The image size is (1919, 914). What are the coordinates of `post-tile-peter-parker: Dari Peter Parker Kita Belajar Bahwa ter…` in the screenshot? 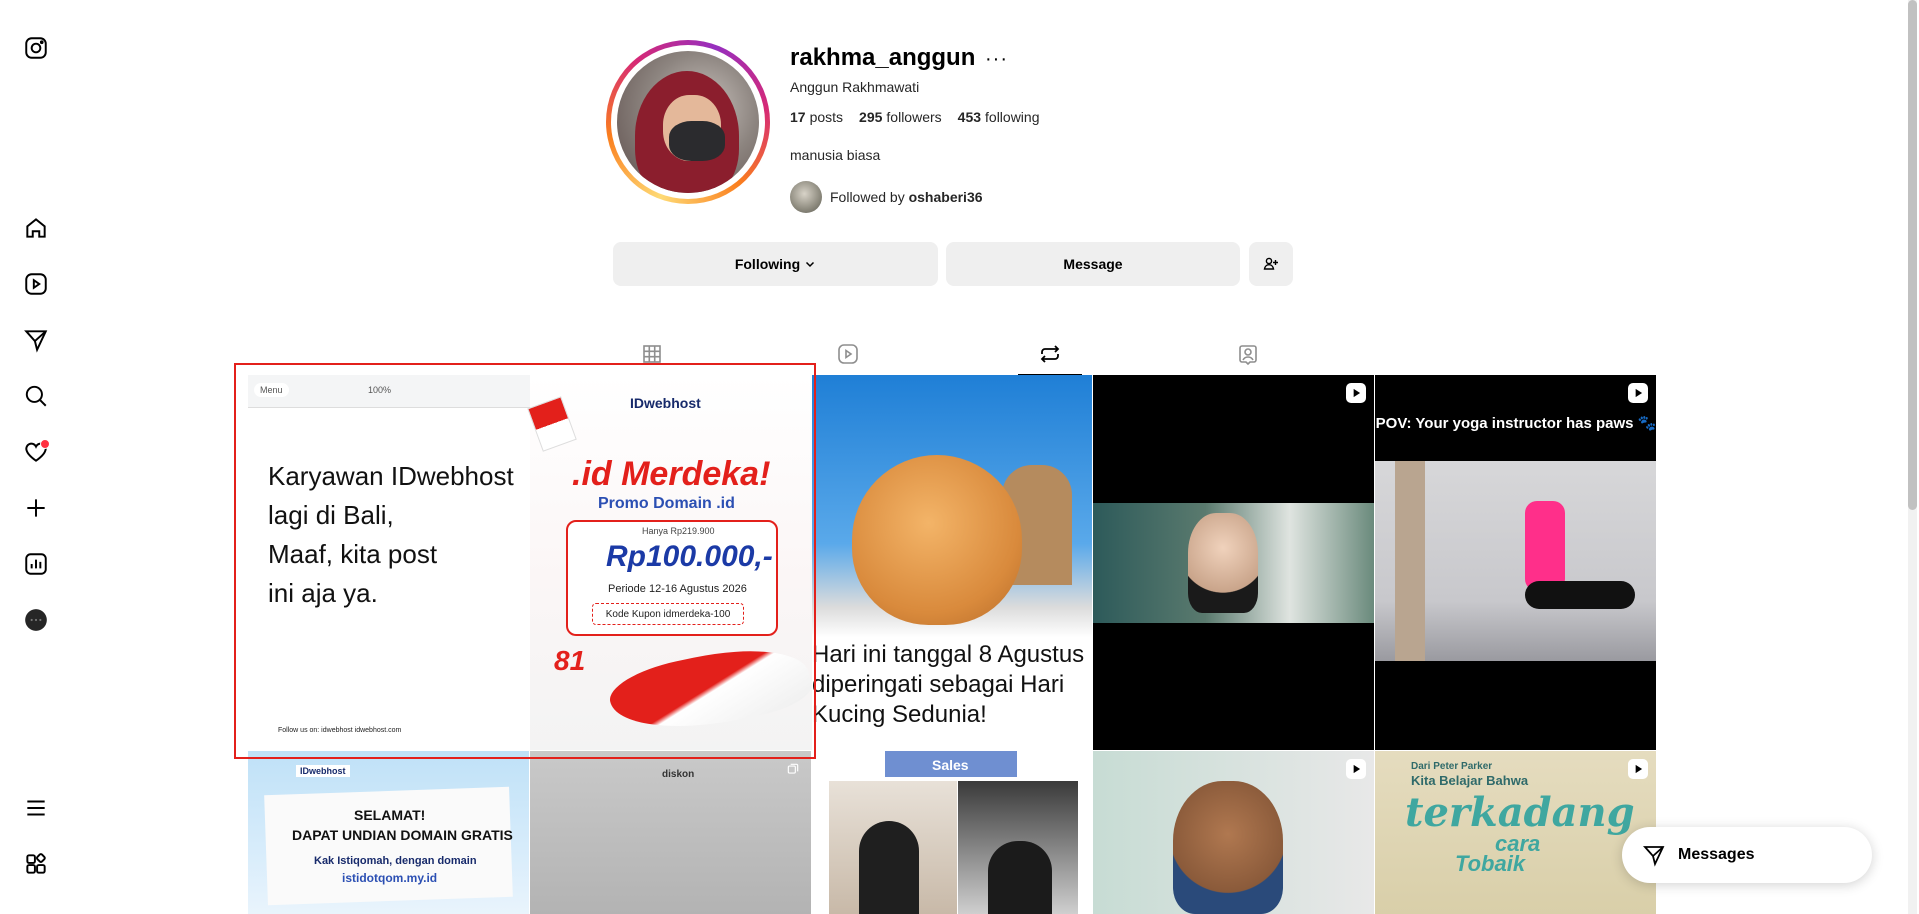 It's located at (1515, 832).